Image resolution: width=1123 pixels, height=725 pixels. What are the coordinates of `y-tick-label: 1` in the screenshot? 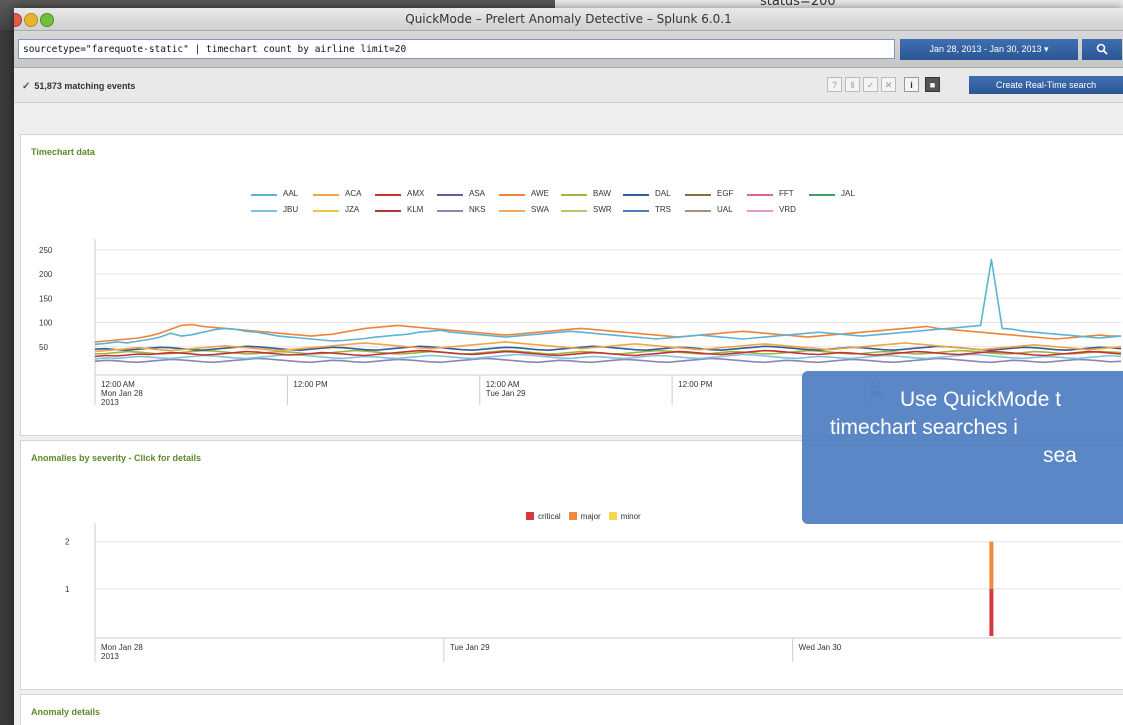 It's located at (67, 589).